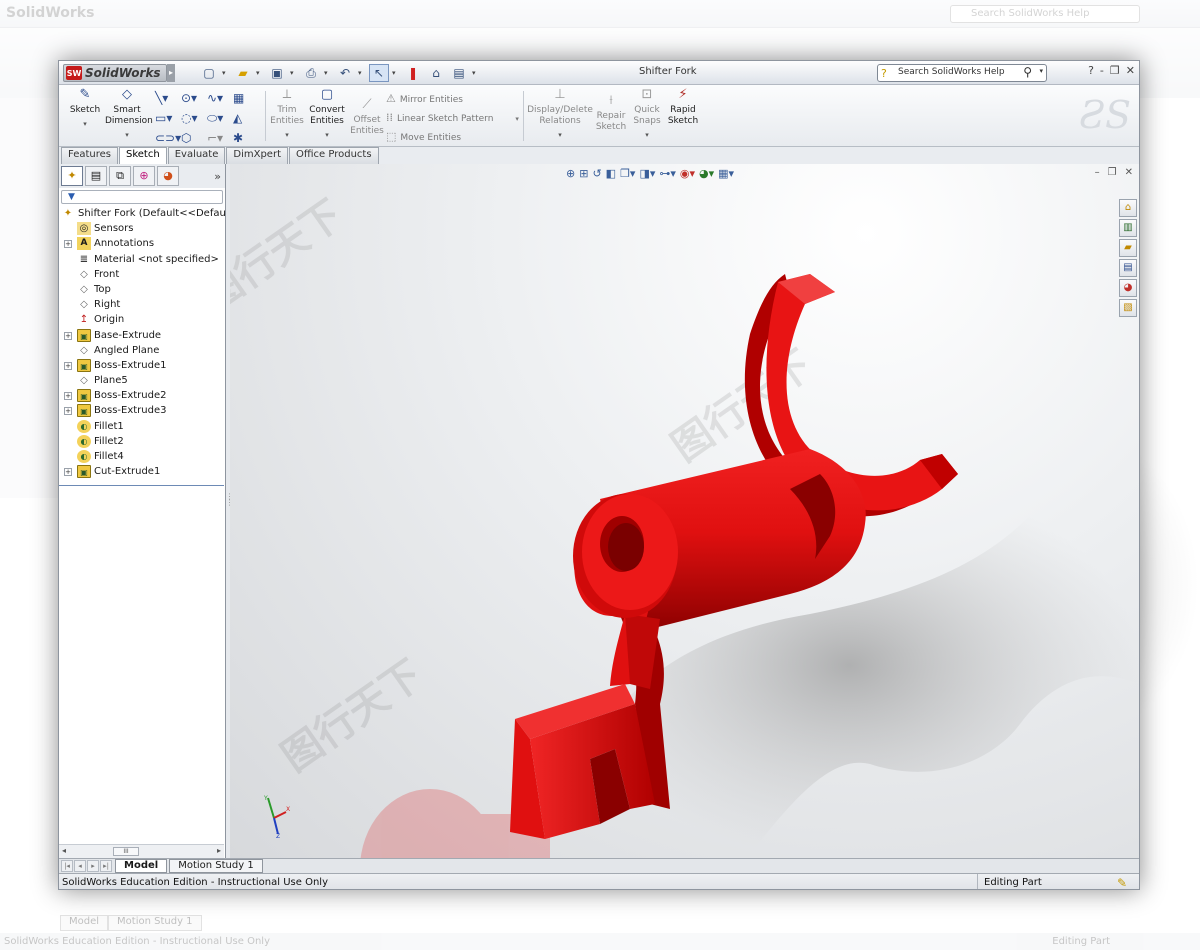 This screenshot has width=1200, height=950. I want to click on tree-item: + ▣ Cut-Extrude1, so click(142, 471).